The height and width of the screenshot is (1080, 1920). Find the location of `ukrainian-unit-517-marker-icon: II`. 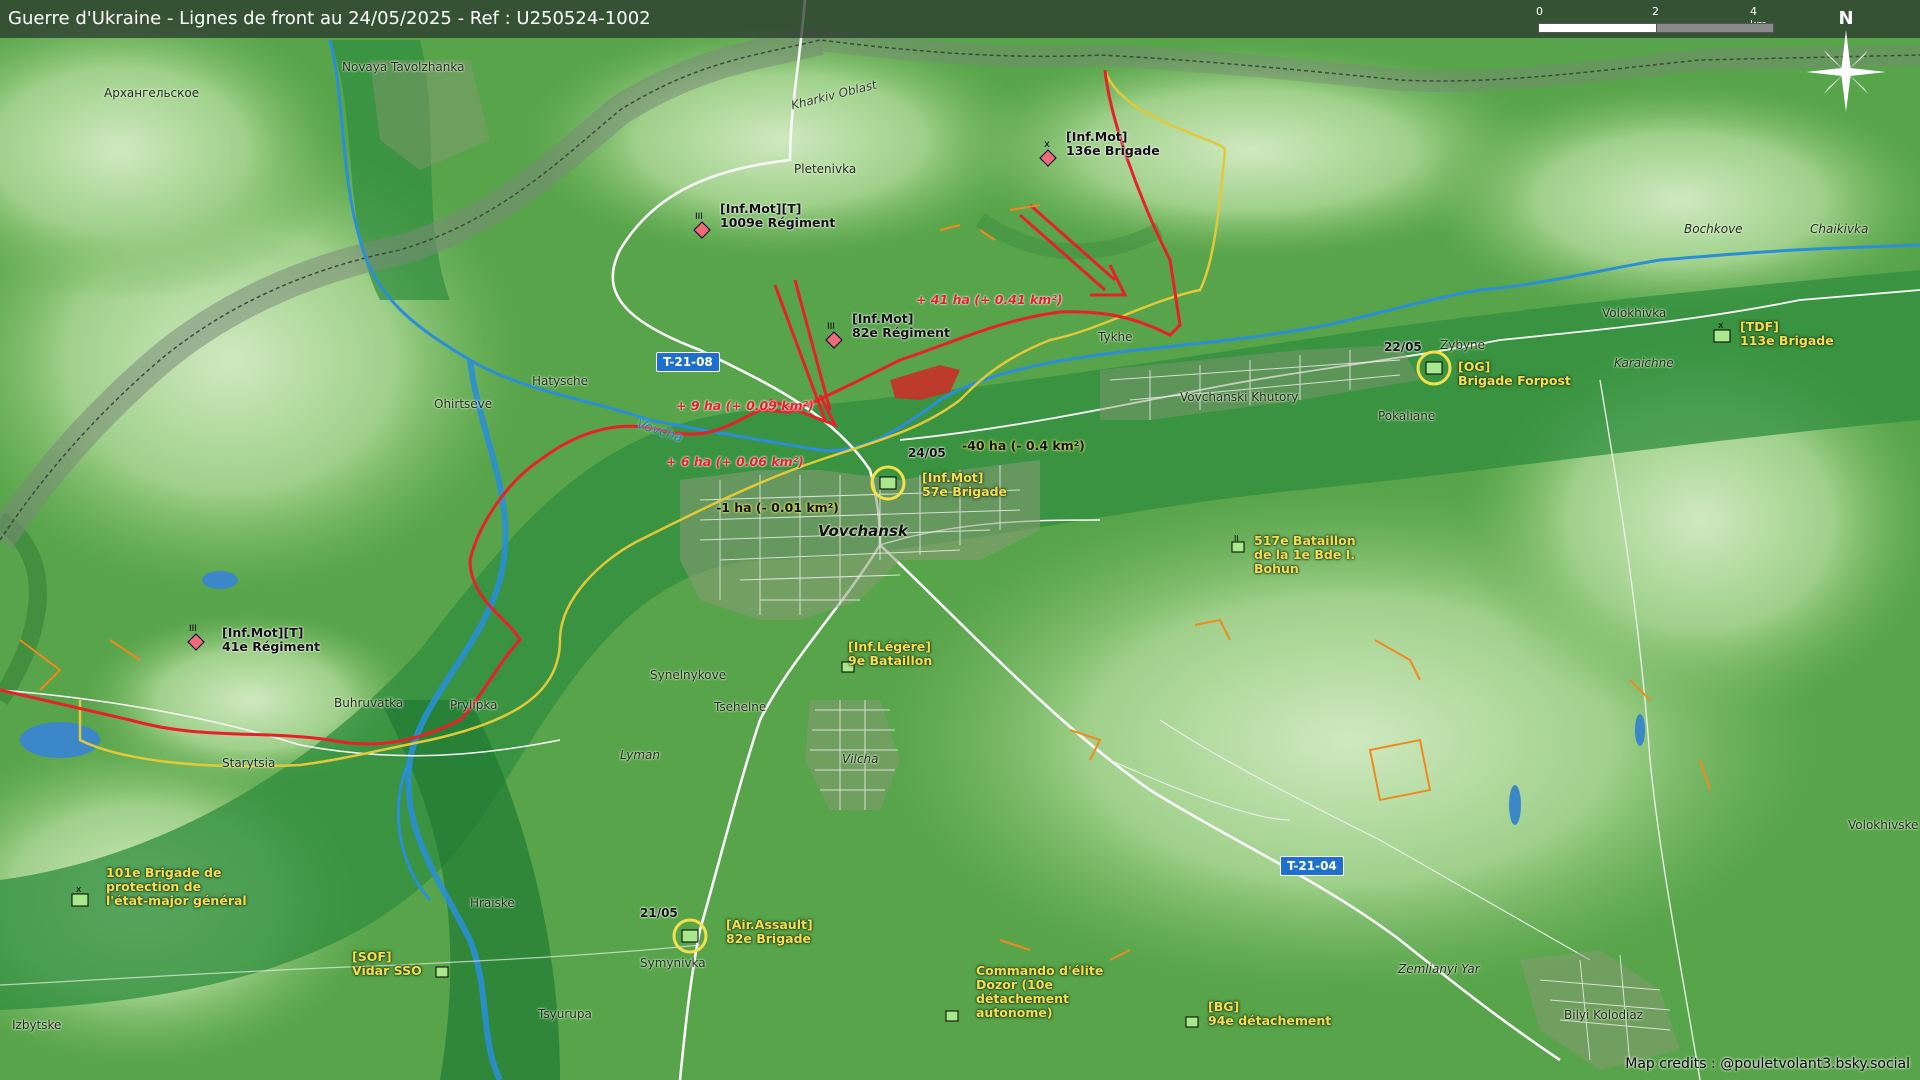

ukrainian-unit-517-marker-icon: II is located at coordinates (1238, 544).